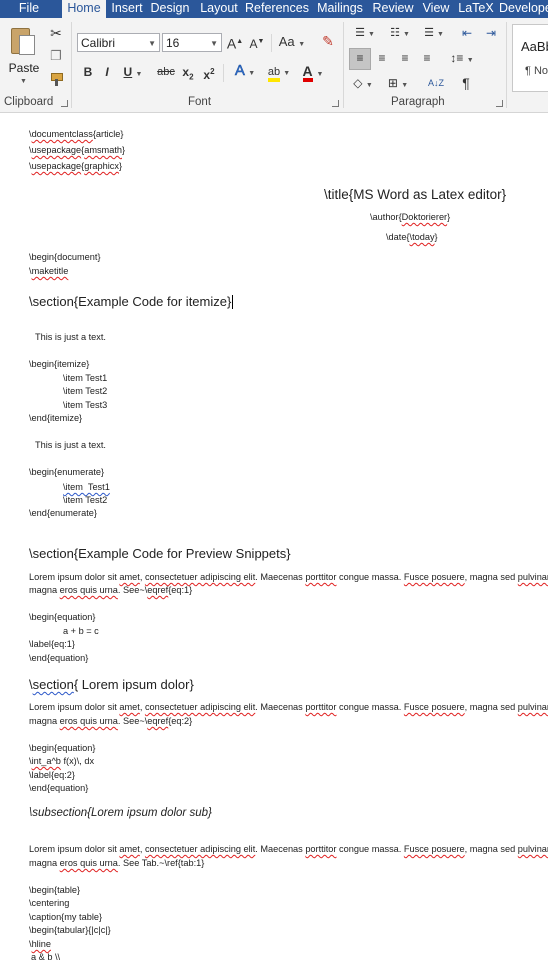  What do you see at coordinates (56, 418) in the screenshot?
I see `doc-line: \end{itemize}` at bounding box center [56, 418].